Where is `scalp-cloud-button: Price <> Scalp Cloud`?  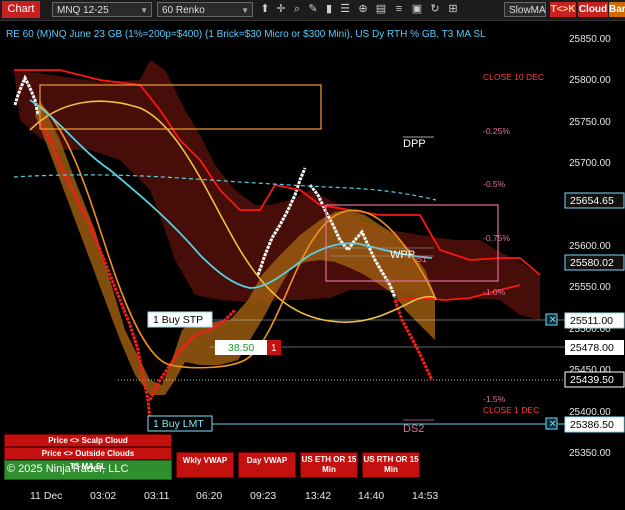
scalp-cloud-button: Price <> Scalp Cloud is located at coordinates (88, 440).